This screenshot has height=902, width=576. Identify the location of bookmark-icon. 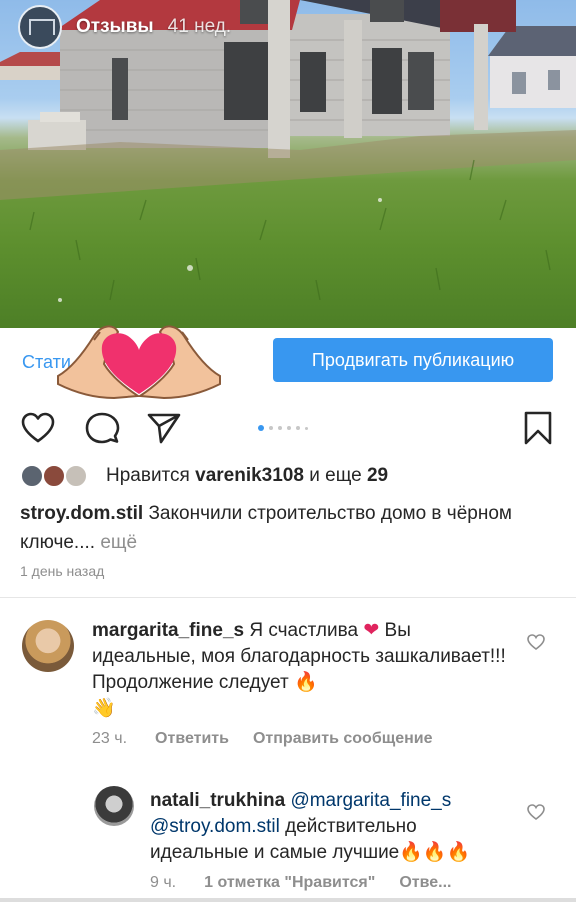
(538, 428).